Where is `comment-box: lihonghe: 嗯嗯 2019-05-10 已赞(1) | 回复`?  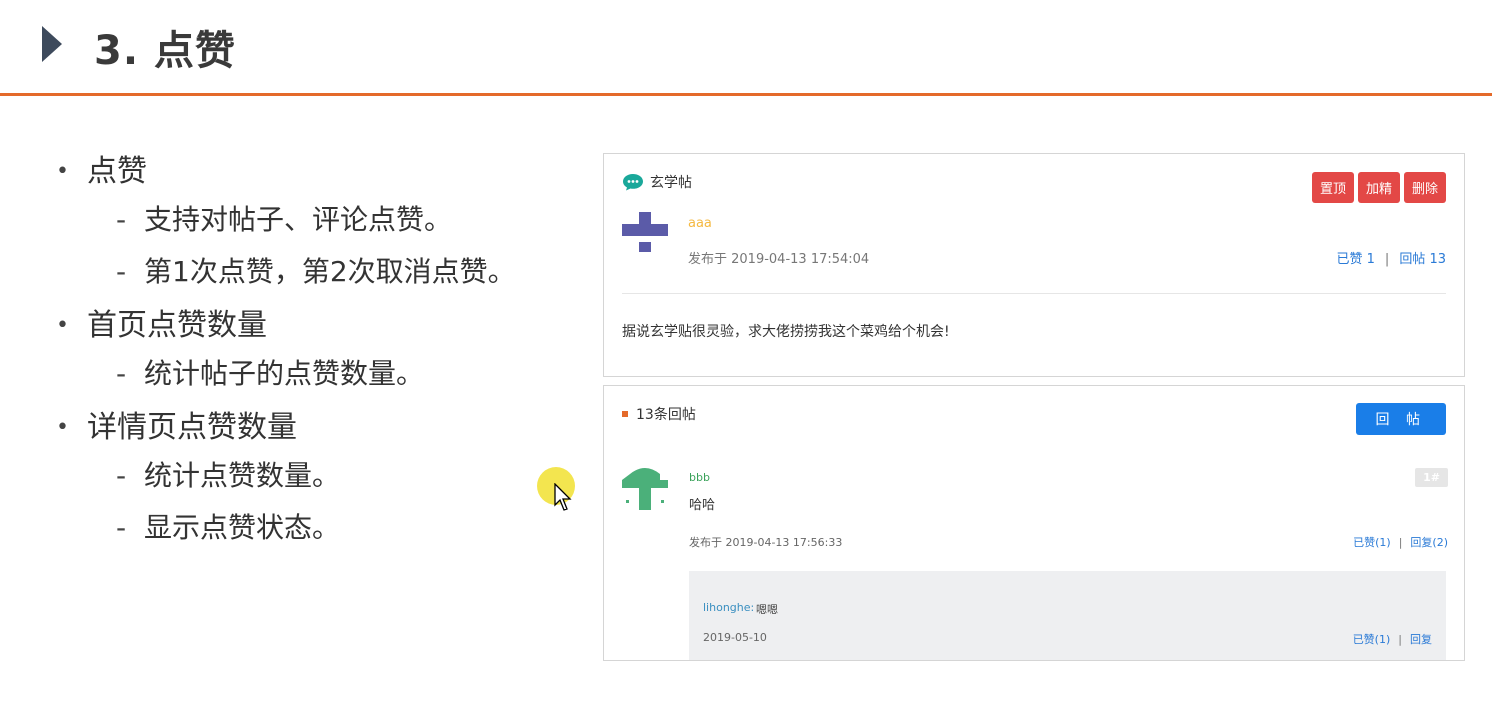 comment-box: lihonghe: 嗯嗯 2019-05-10 已赞(1) | 回复 is located at coordinates (1067, 615).